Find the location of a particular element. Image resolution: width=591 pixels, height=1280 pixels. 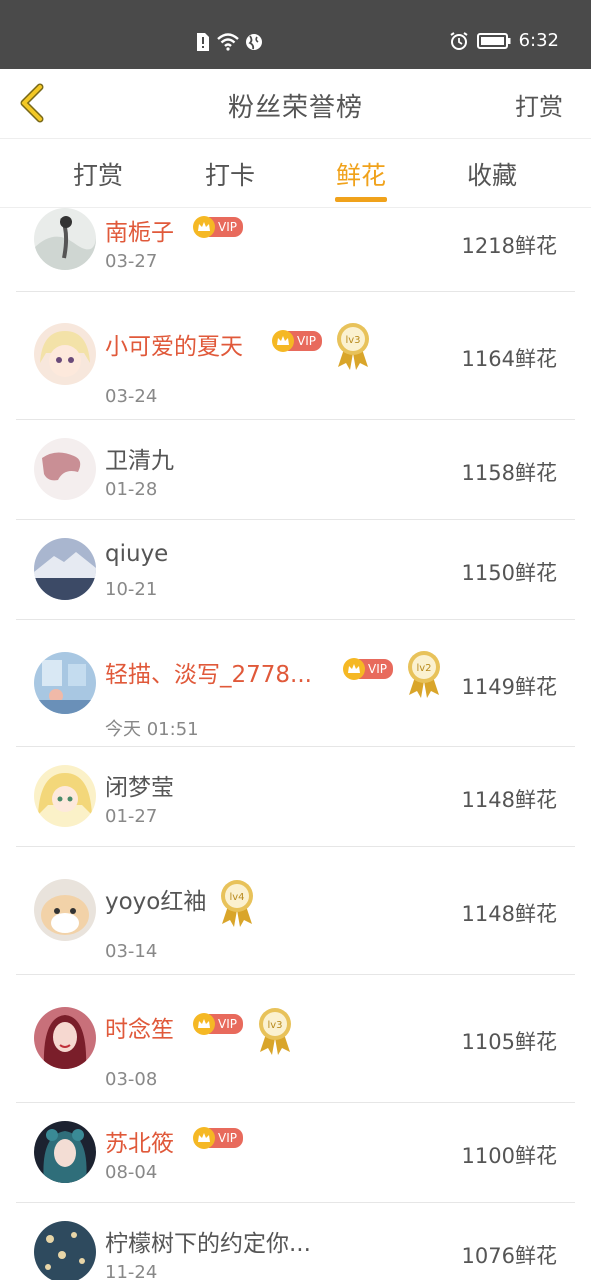

list-item: 苏北筱 VIP 08-04 1100鲜花 is located at coordinates (295, 1152).